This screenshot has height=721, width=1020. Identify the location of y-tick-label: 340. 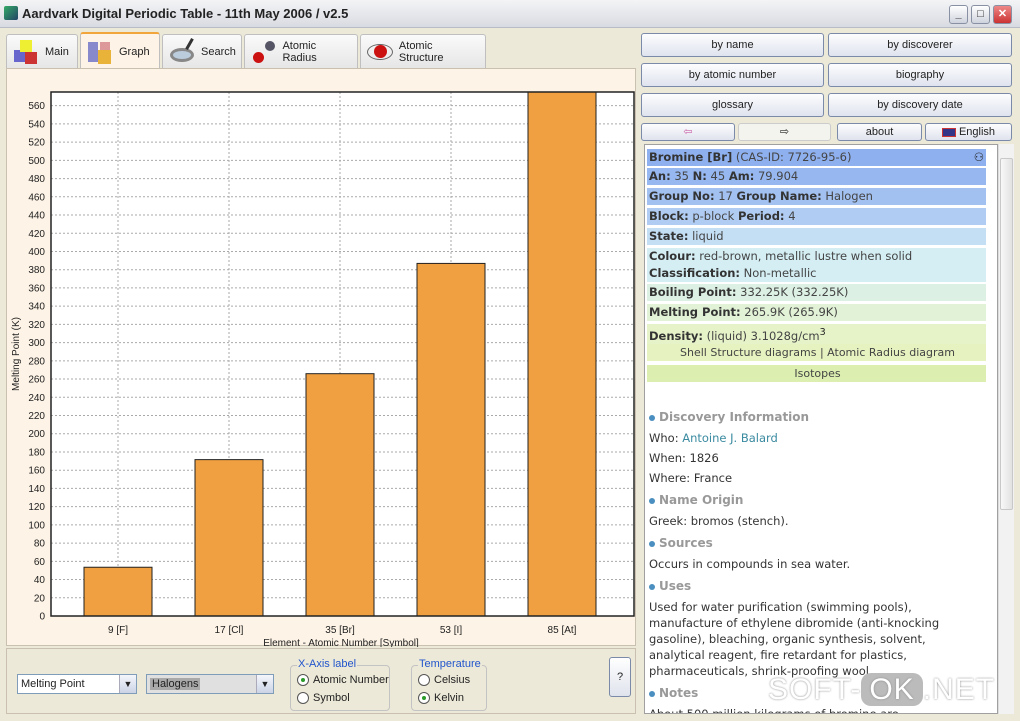
(36, 307).